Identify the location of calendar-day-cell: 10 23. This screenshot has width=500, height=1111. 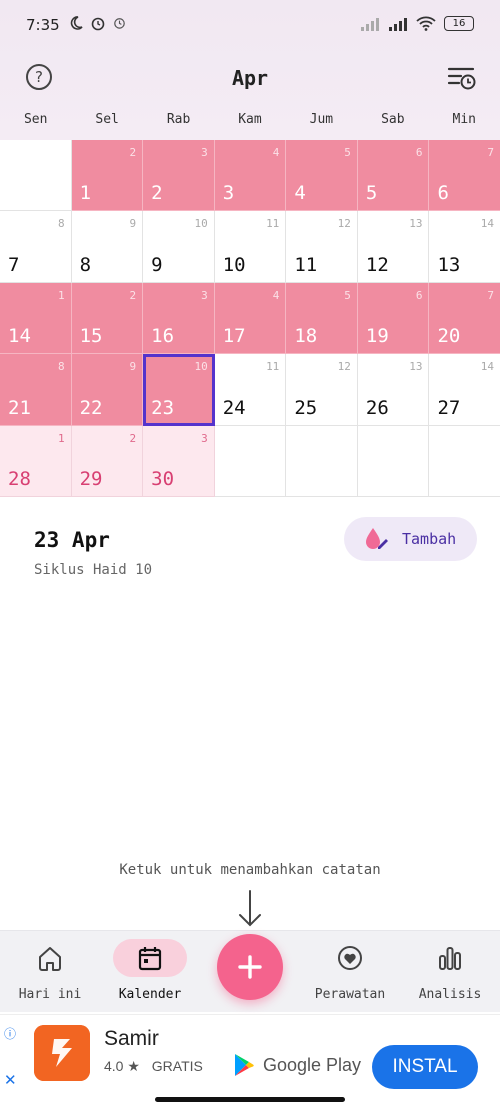
(179, 390).